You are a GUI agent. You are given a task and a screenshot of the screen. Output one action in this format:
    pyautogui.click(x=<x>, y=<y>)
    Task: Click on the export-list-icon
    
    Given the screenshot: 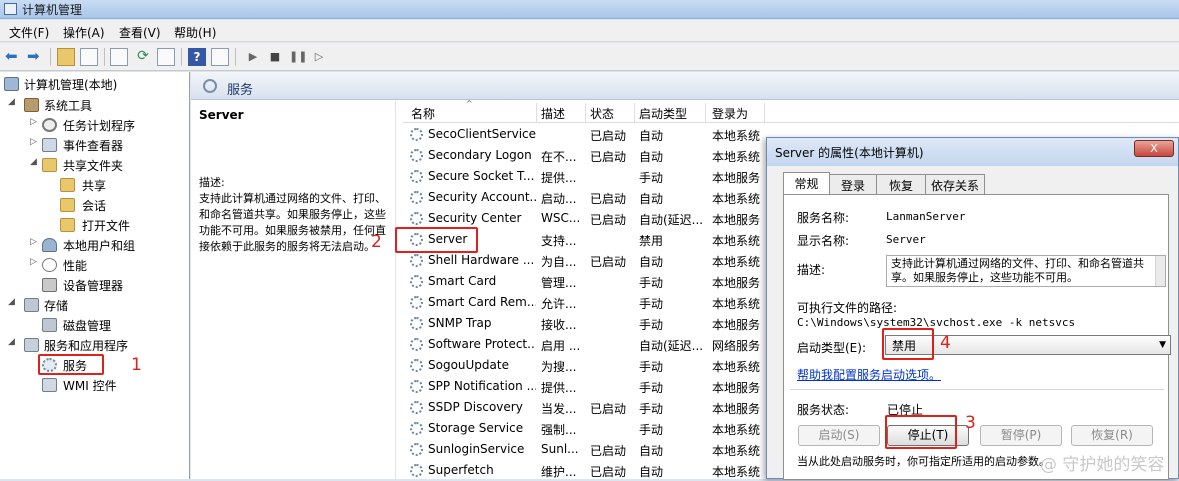 What is the action you would take?
    pyautogui.click(x=166, y=57)
    